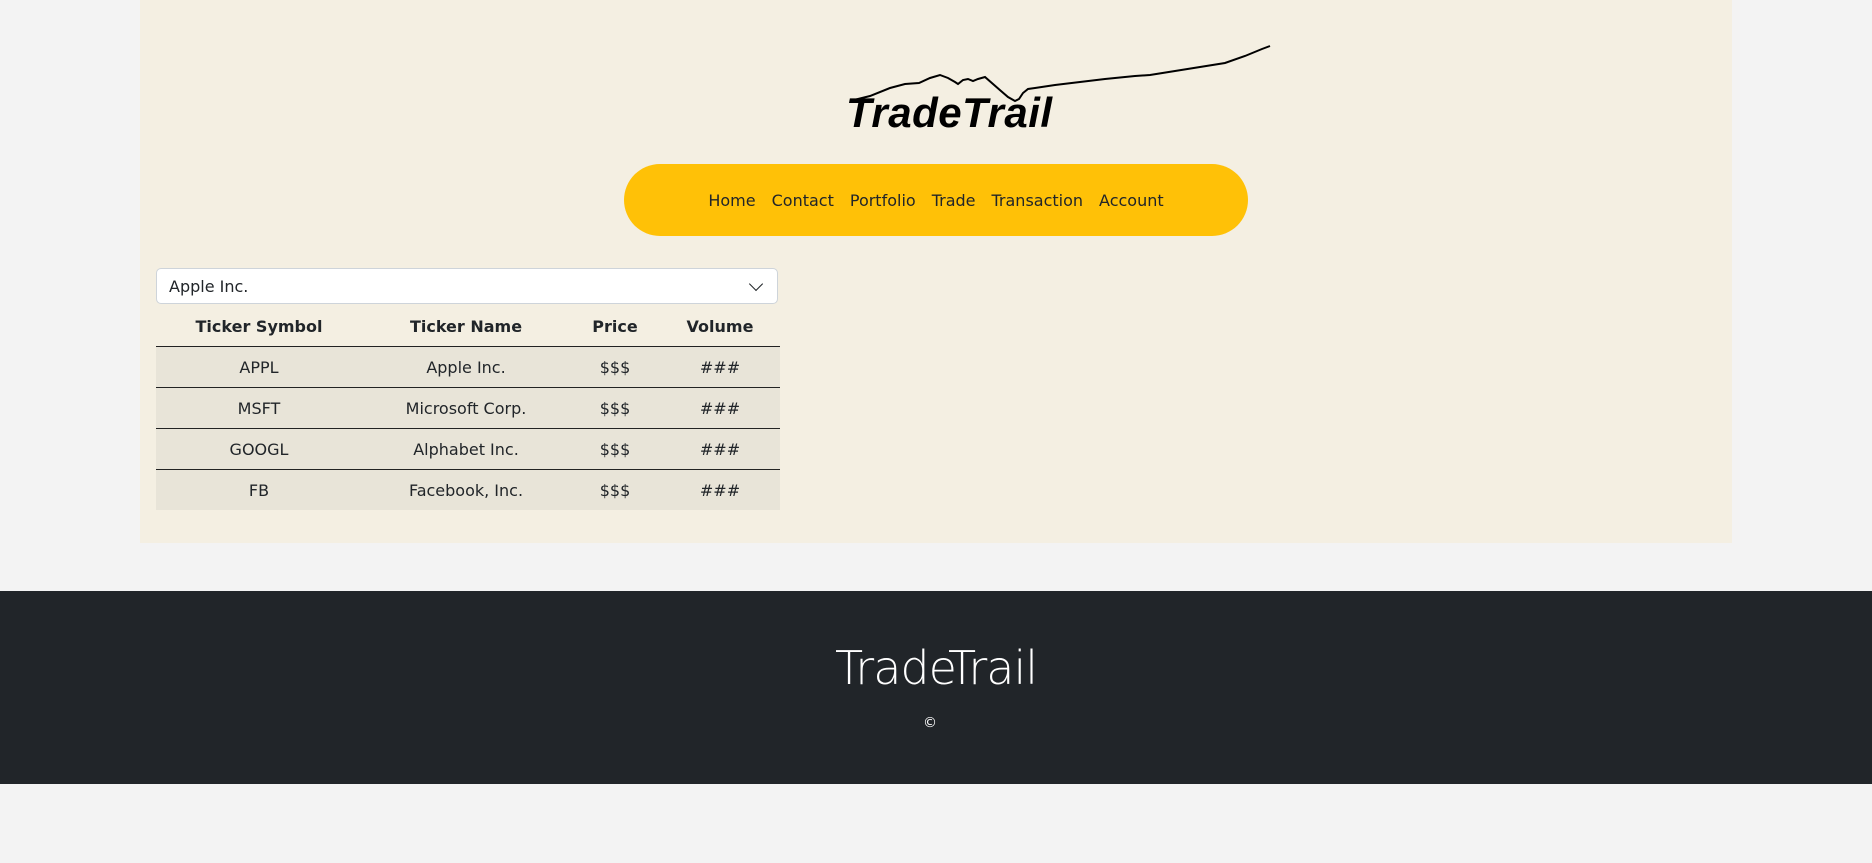 The height and width of the screenshot is (863, 1872). I want to click on cell-ticker-symbol: GOOGL, so click(259, 449).